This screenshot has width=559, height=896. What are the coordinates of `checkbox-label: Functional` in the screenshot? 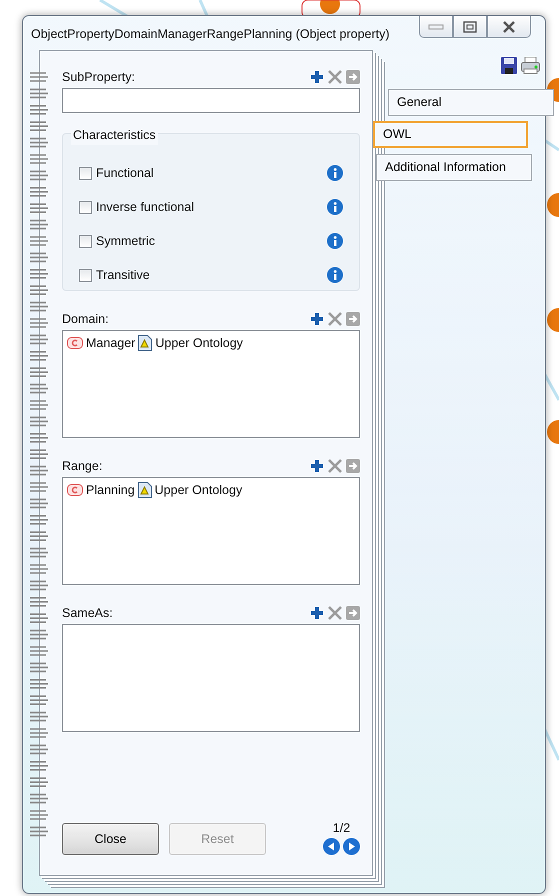 It's located at (125, 173).